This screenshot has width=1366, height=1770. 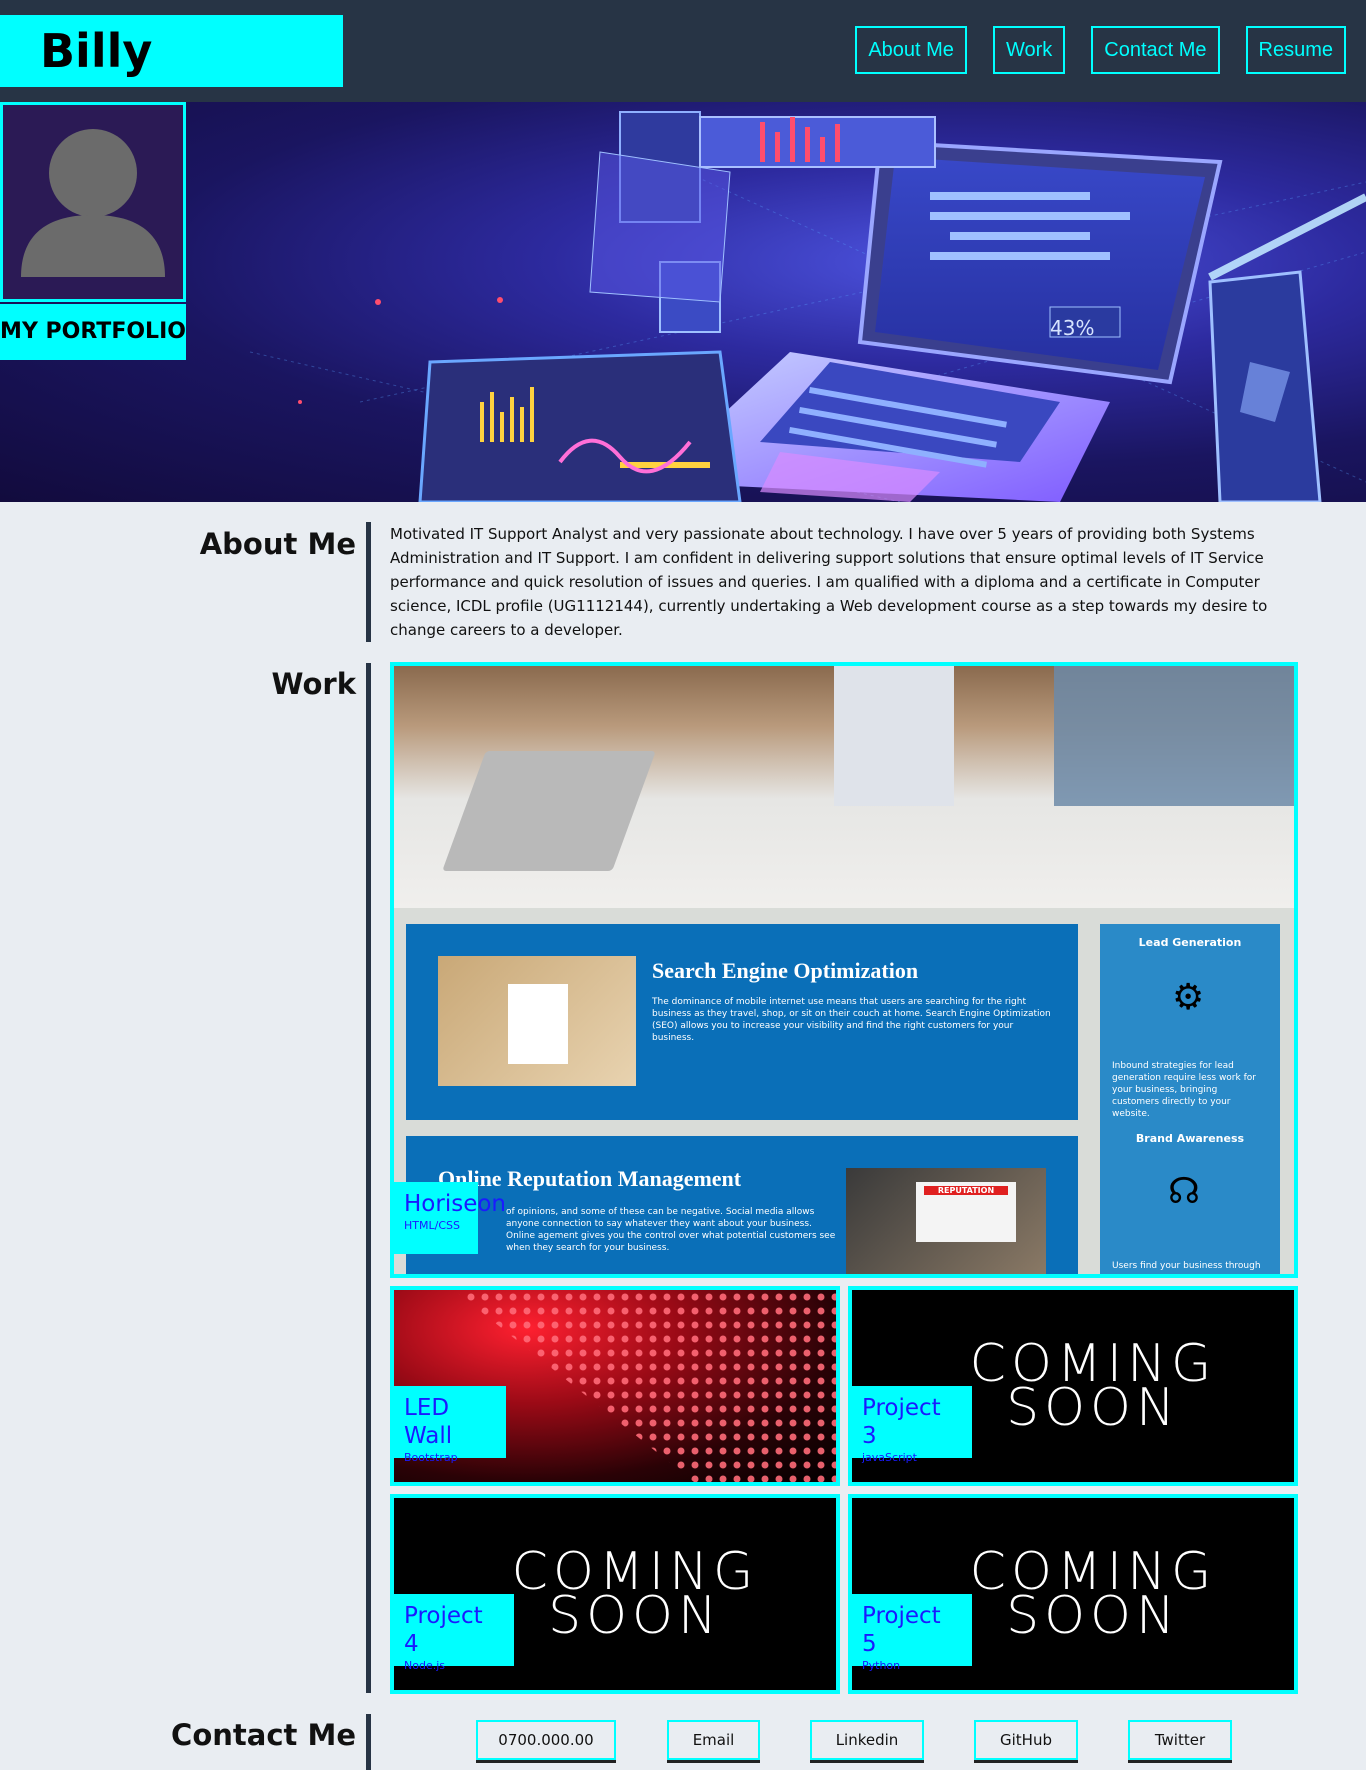 I want to click on seo-title: Search Engine Optimization, so click(x=785, y=970).